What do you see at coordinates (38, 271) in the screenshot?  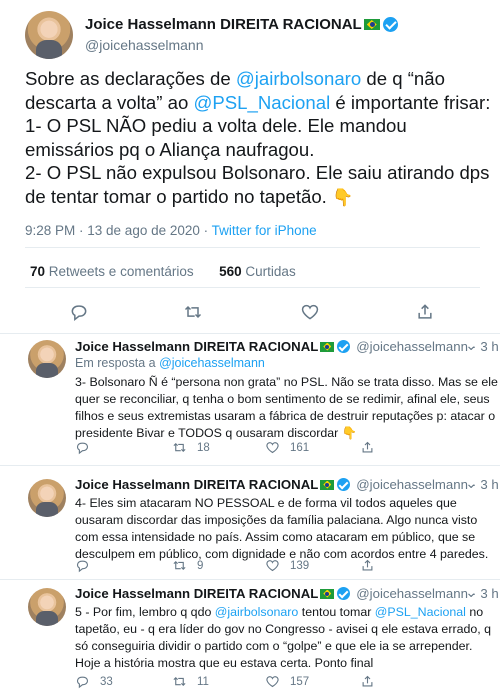 I see `retweets-count: 70` at bounding box center [38, 271].